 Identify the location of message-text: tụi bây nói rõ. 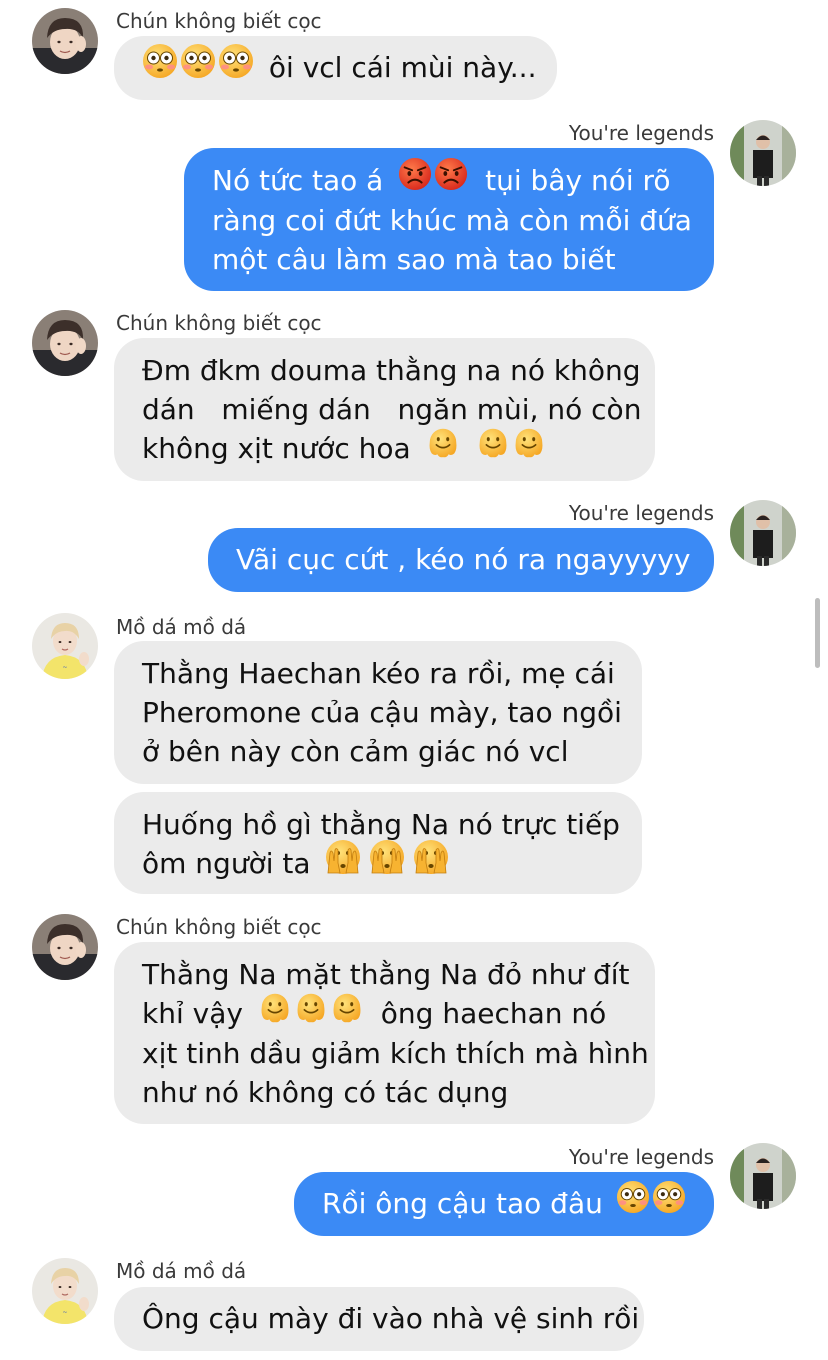
(578, 180).